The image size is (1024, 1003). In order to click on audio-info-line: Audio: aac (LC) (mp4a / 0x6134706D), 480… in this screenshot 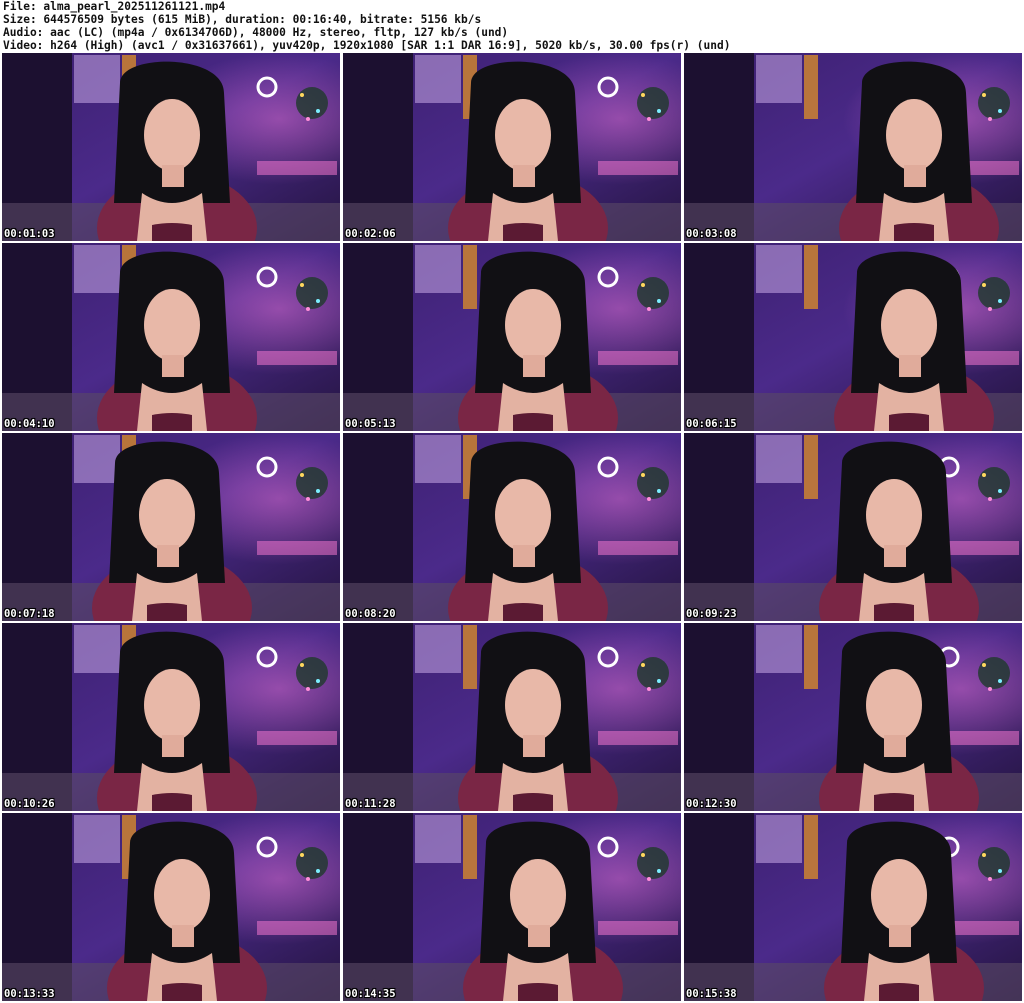, I will do `click(256, 32)`.